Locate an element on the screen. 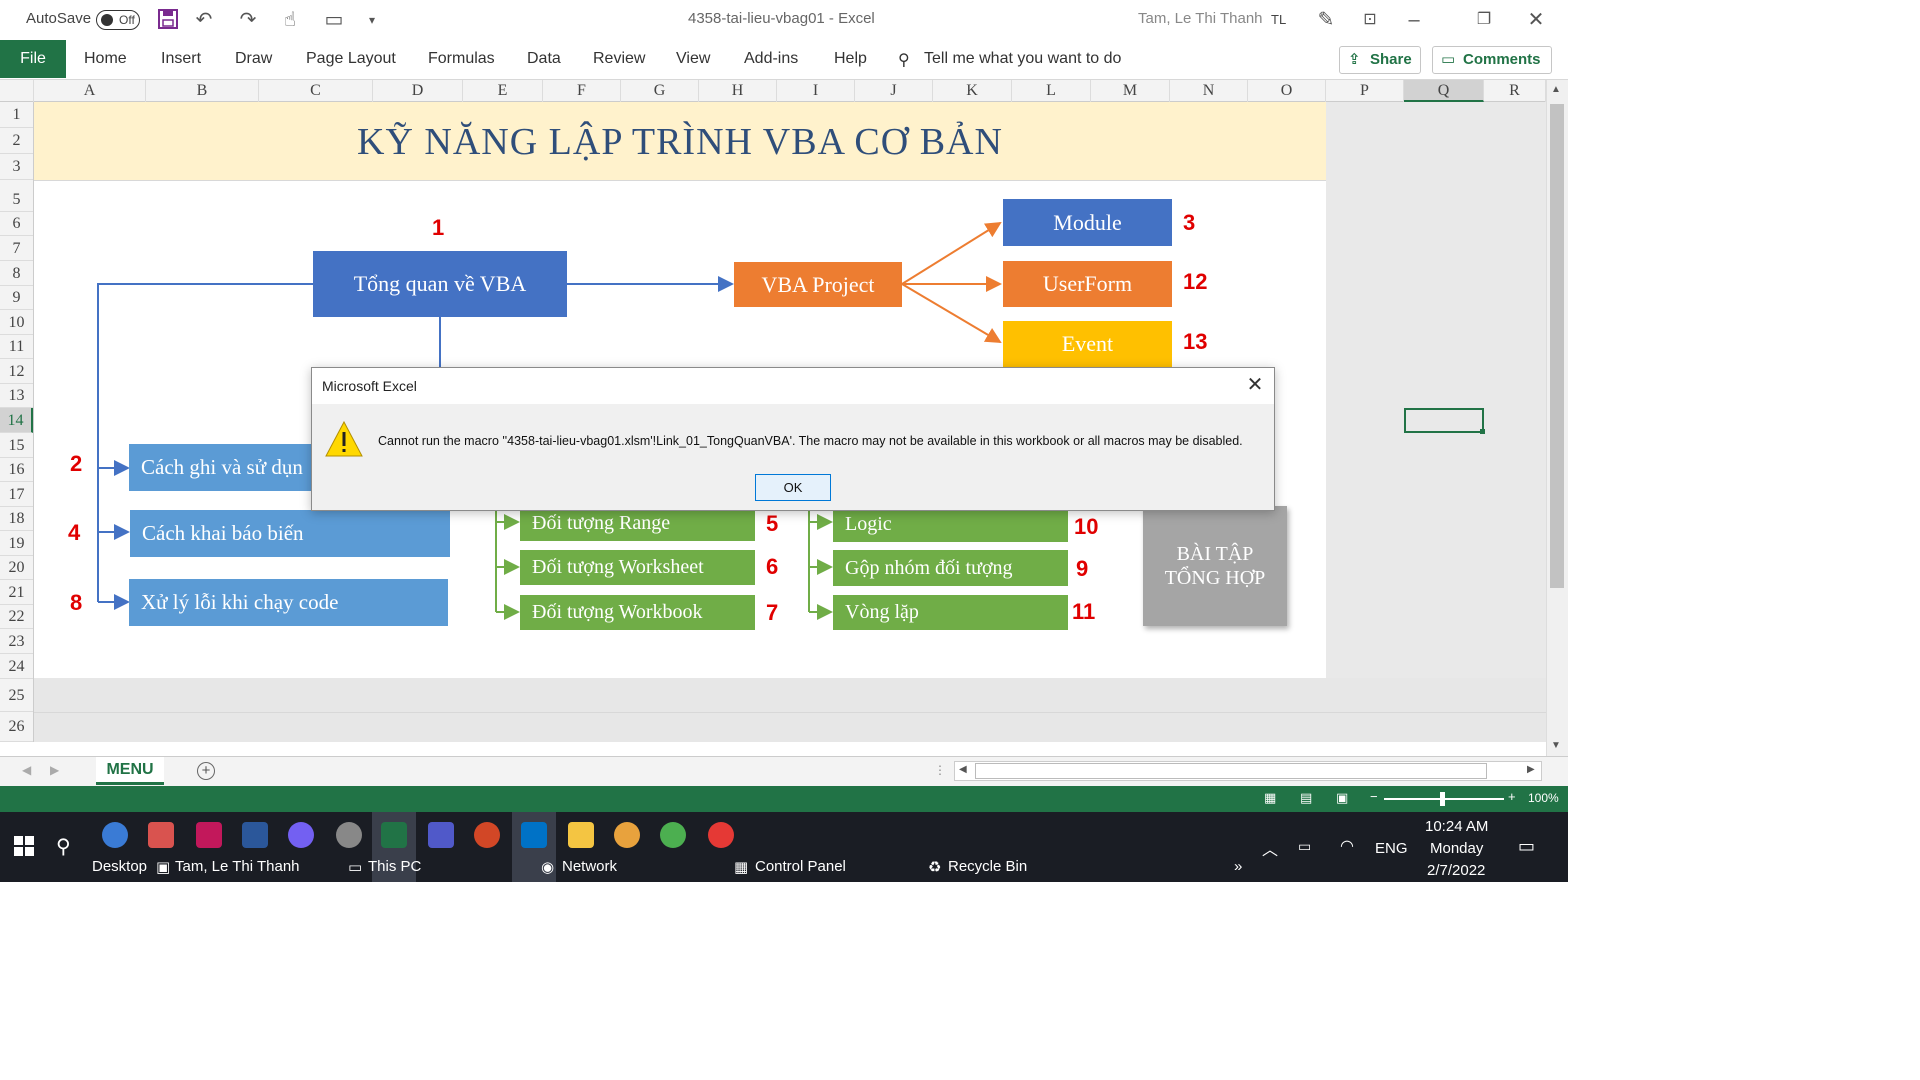 The image size is (1920, 1080). desktop-item-control-panel: Control Panel is located at coordinates (800, 866).